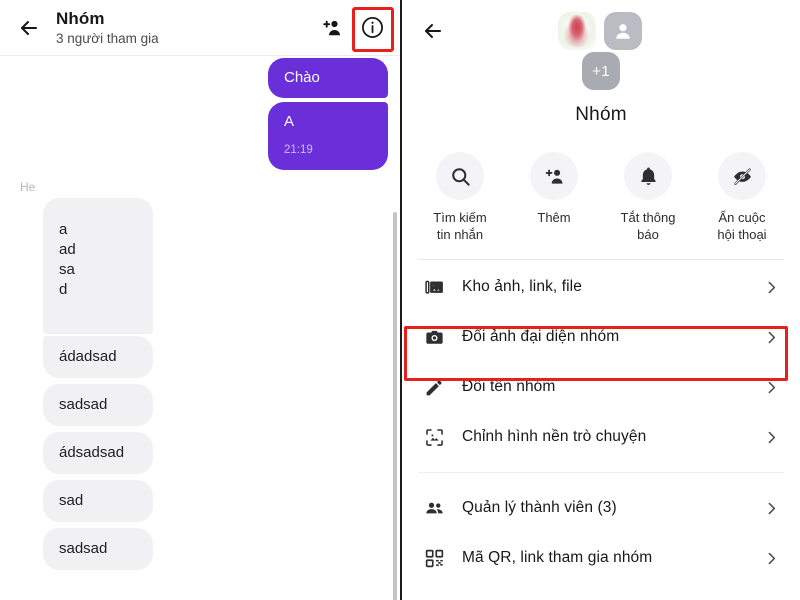 This screenshot has width=800, height=600. What do you see at coordinates (63, 229) in the screenshot?
I see `message-text-line: a` at bounding box center [63, 229].